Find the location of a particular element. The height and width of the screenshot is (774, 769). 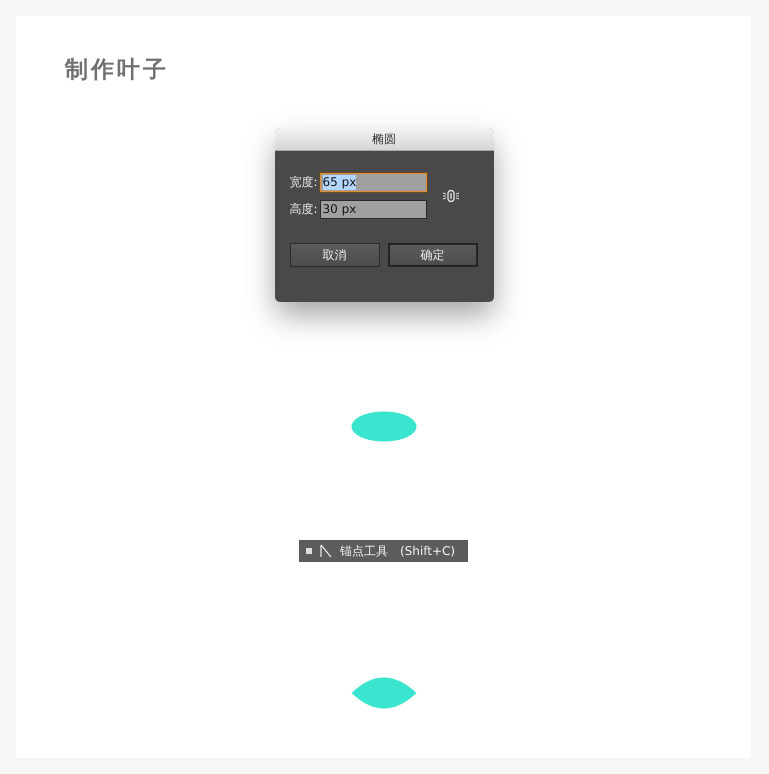

anchor-point-tool-icon is located at coordinates (326, 551).